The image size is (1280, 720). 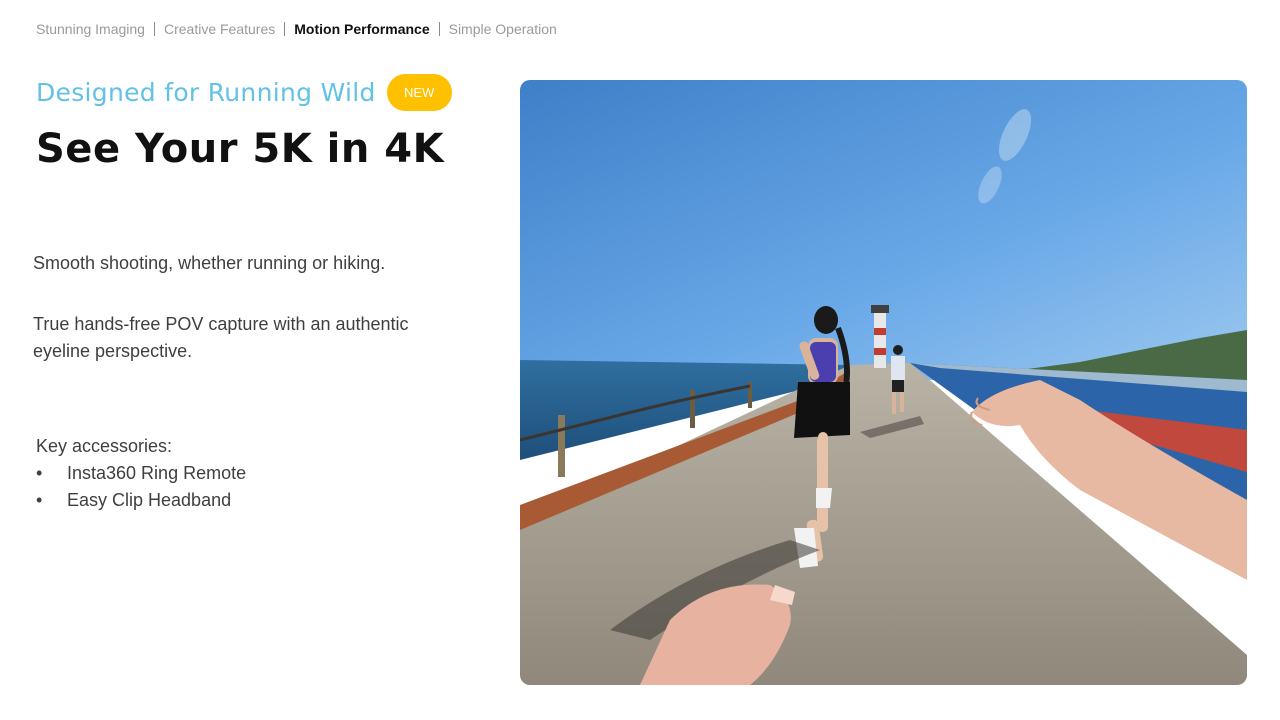 I want to click on tab-simple-operation: Simple Operation, so click(x=503, y=29).